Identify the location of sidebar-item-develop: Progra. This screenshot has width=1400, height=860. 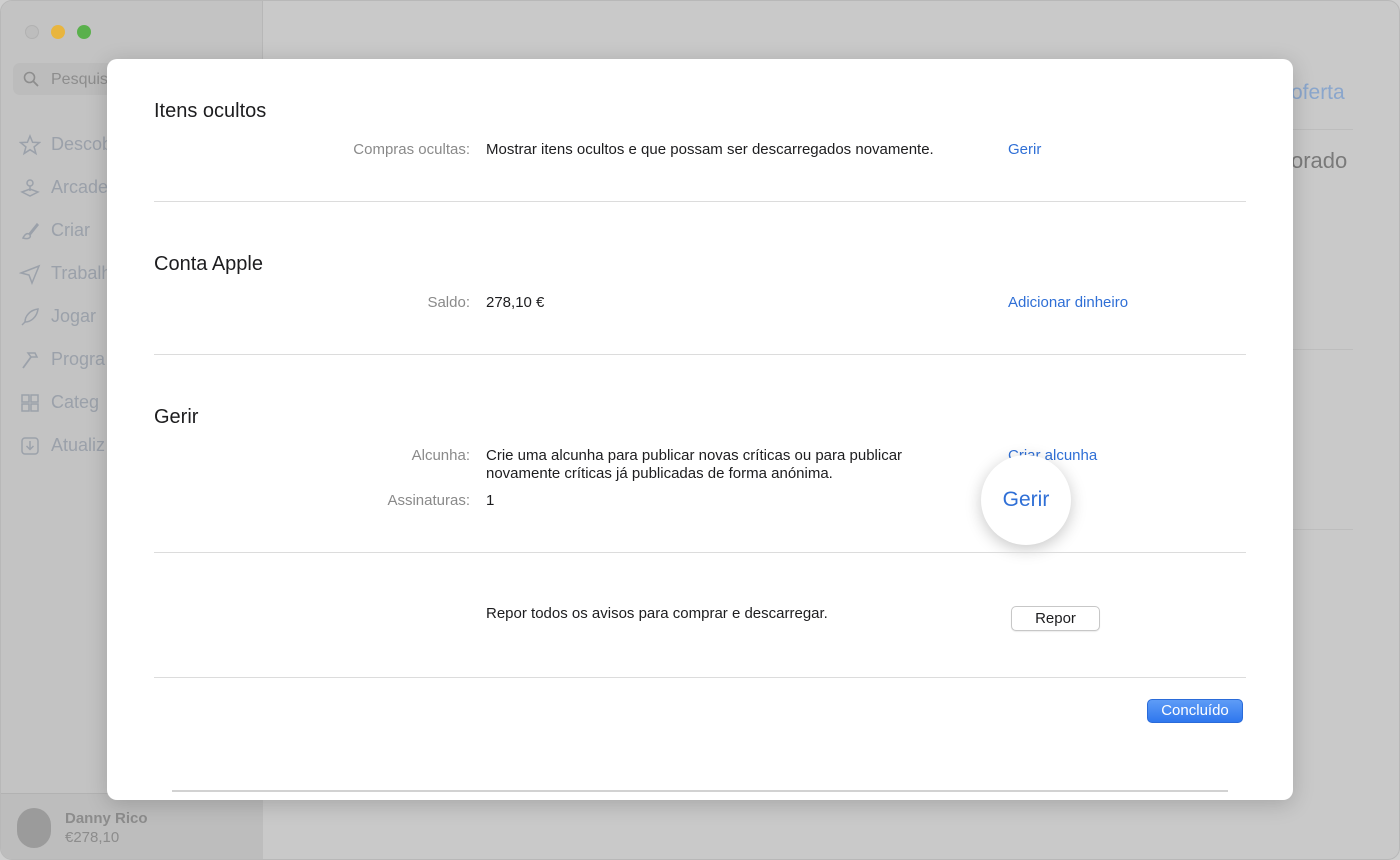
(65, 359).